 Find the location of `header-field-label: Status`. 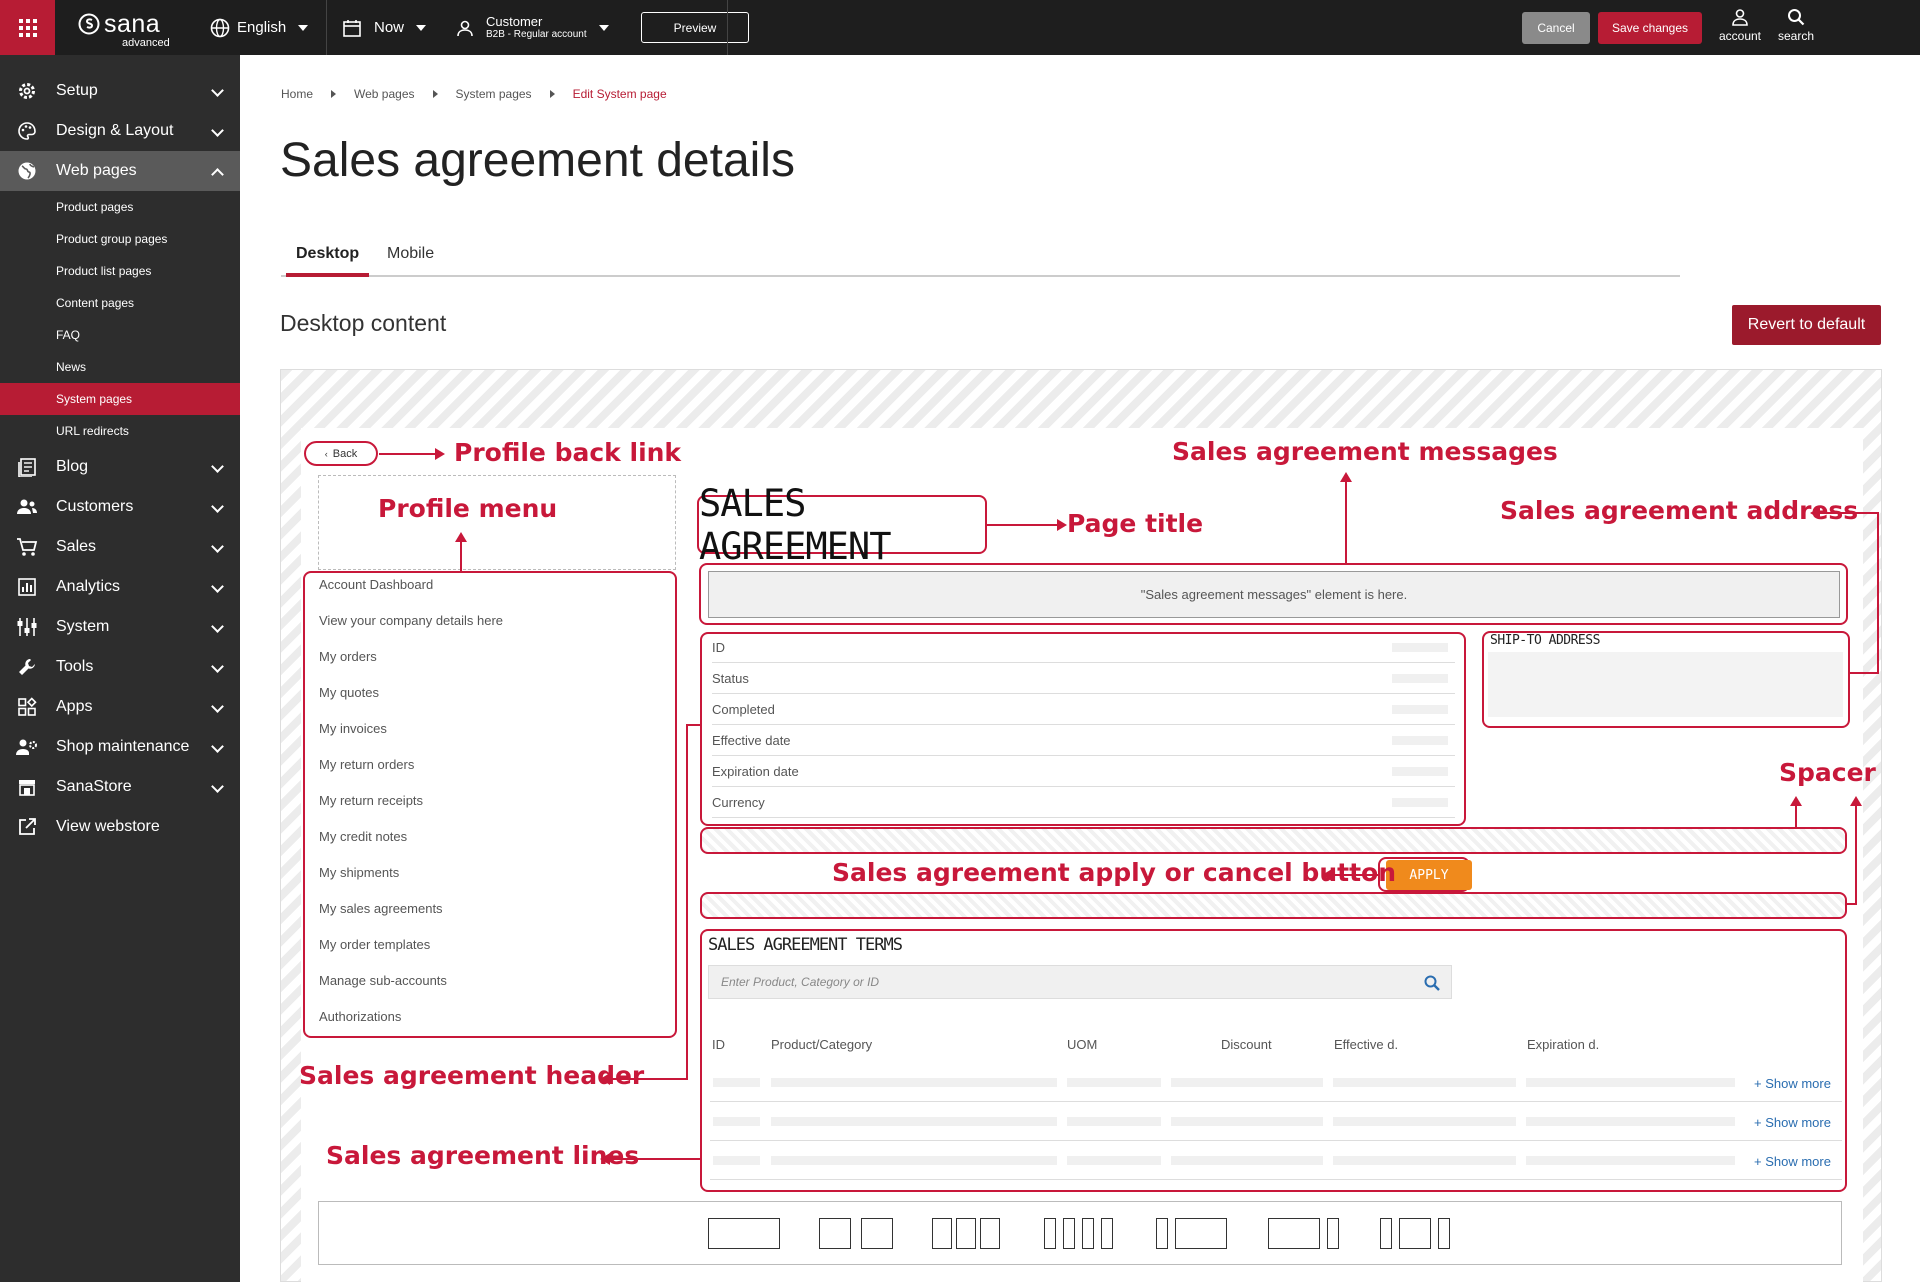

header-field-label: Status is located at coordinates (730, 678).